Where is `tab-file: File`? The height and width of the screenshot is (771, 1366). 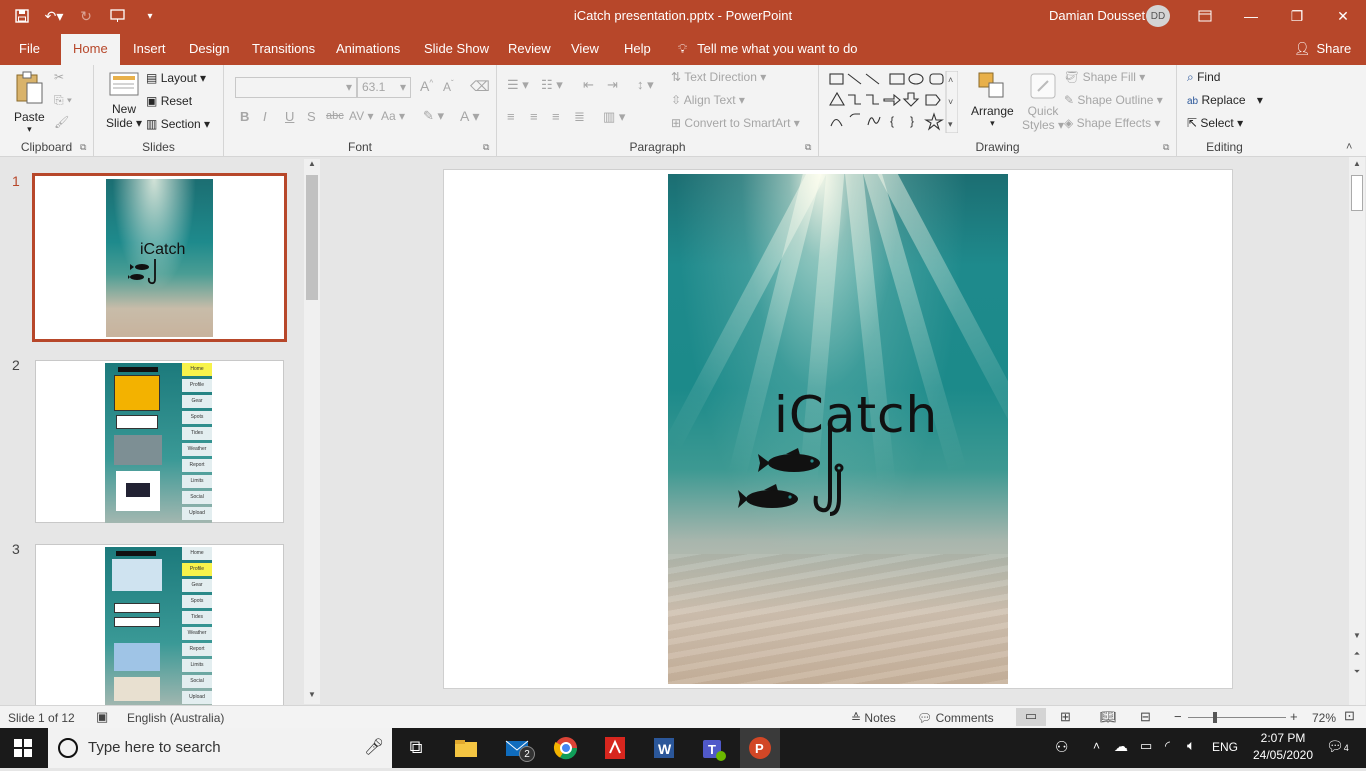 tab-file: File is located at coordinates (29, 48).